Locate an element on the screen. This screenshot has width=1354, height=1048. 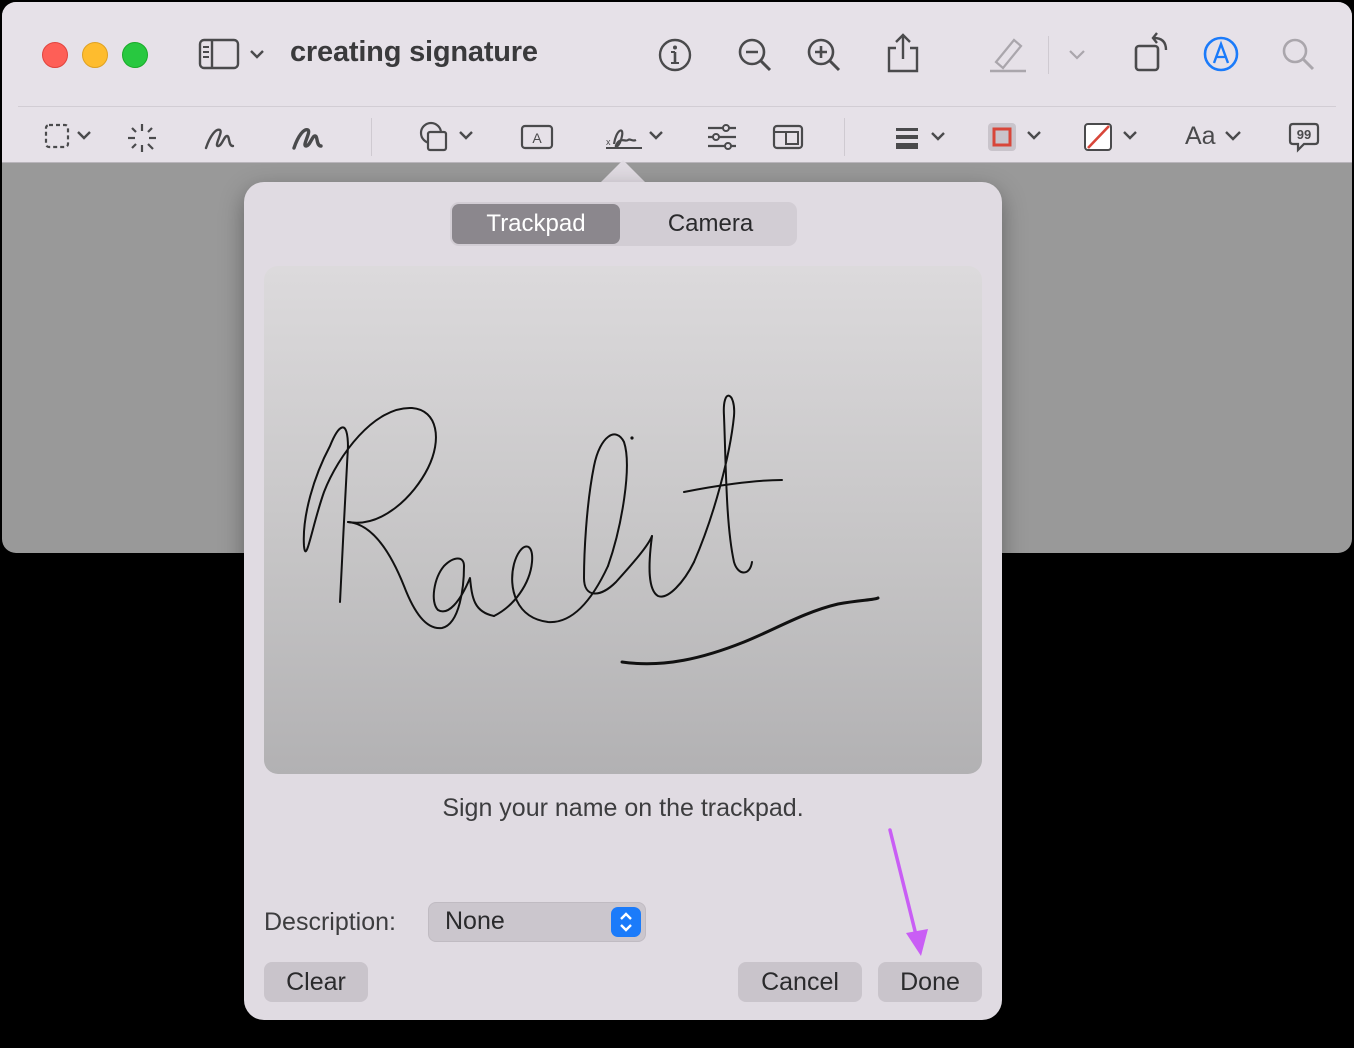
adjust-color-icon is located at coordinates (722, 137).